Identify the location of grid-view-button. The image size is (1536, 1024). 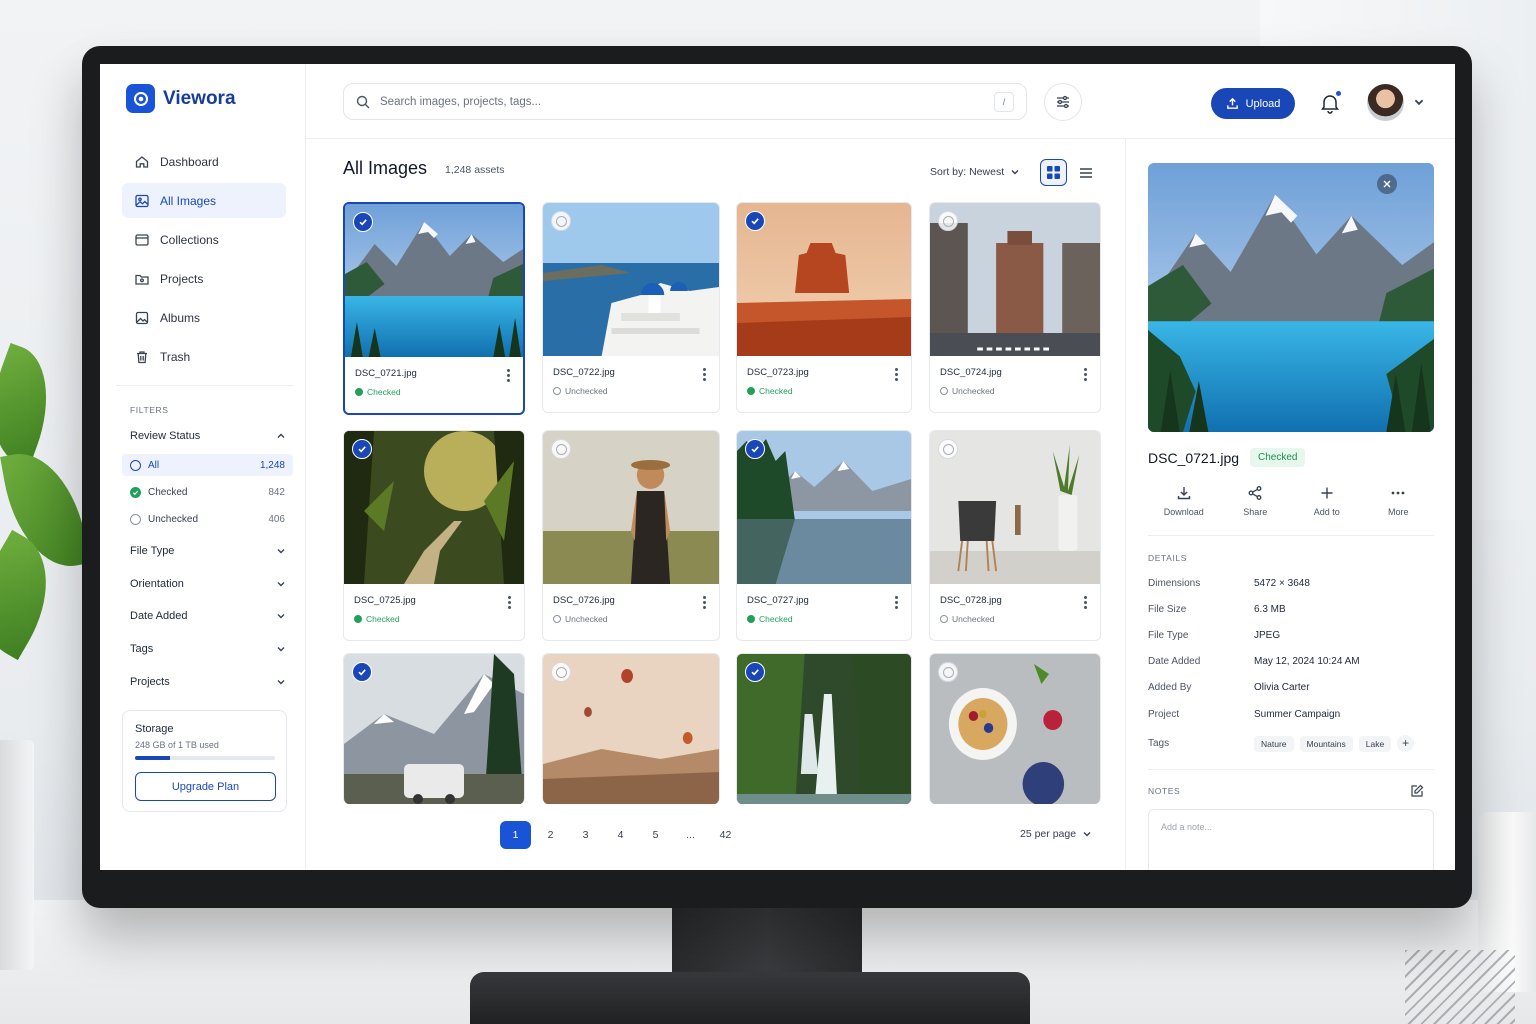
(1053, 172).